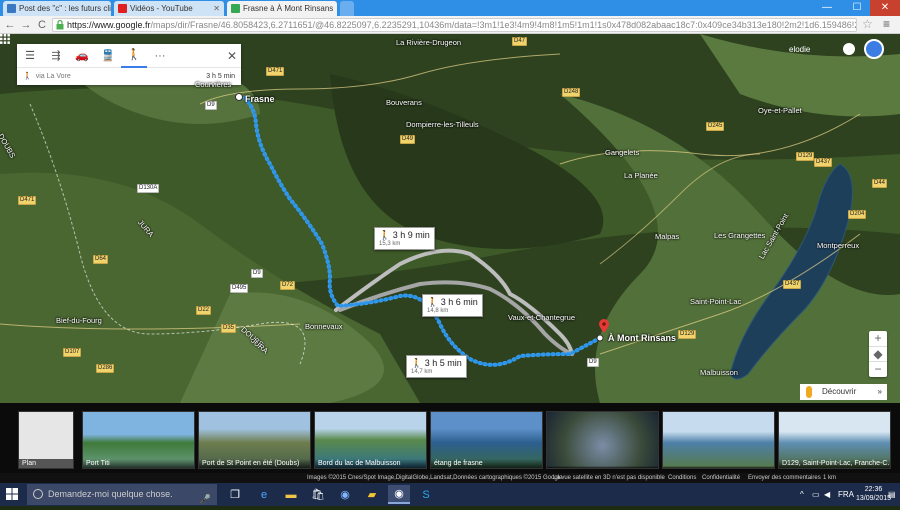  Describe the element at coordinates (203, 310) in the screenshot. I see `road-shield: D22` at that location.